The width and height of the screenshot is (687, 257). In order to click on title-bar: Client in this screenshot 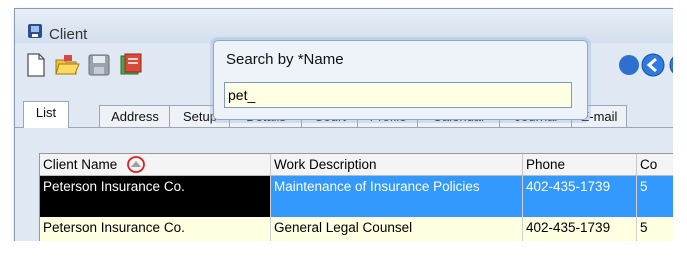, I will do `click(346, 26)`.